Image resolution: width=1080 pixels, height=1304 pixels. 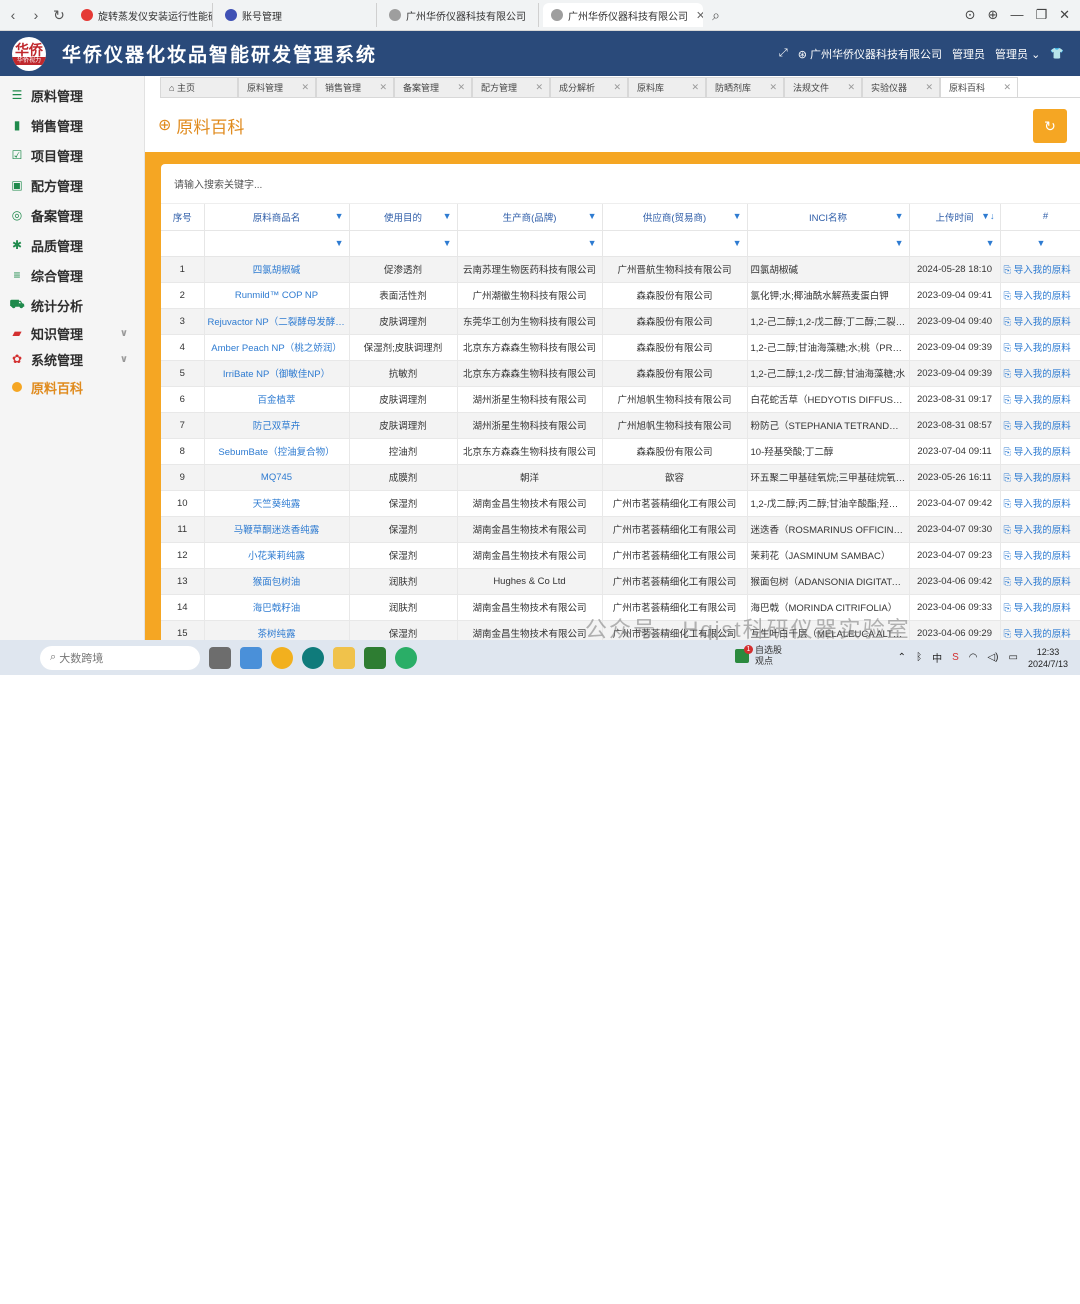 What do you see at coordinates (716, 15) in the screenshot?
I see `search-tabs-icon: ⌕` at bounding box center [716, 15].